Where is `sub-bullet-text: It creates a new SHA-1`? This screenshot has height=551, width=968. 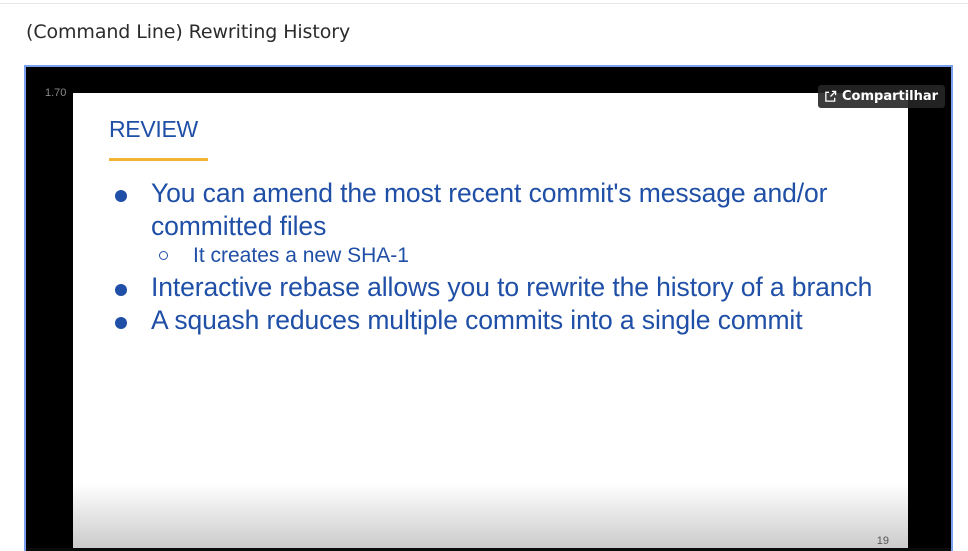
sub-bullet-text: It creates a new SHA-1 is located at coordinates (301, 255).